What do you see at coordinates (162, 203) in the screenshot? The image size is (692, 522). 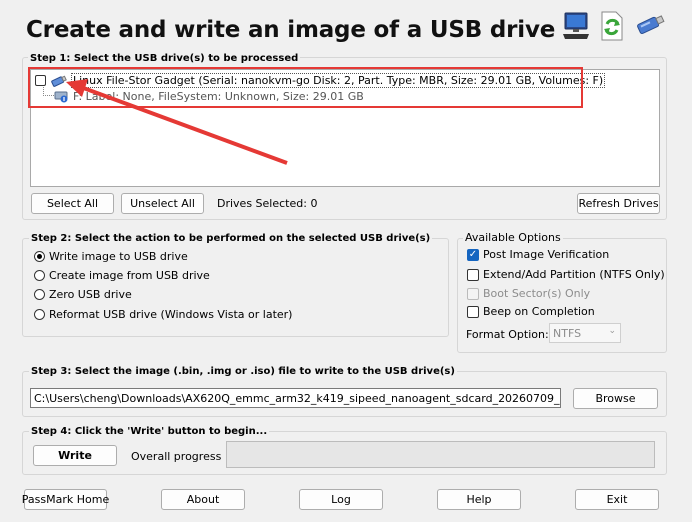 I see `unselect-all-button: Unselect All` at bounding box center [162, 203].